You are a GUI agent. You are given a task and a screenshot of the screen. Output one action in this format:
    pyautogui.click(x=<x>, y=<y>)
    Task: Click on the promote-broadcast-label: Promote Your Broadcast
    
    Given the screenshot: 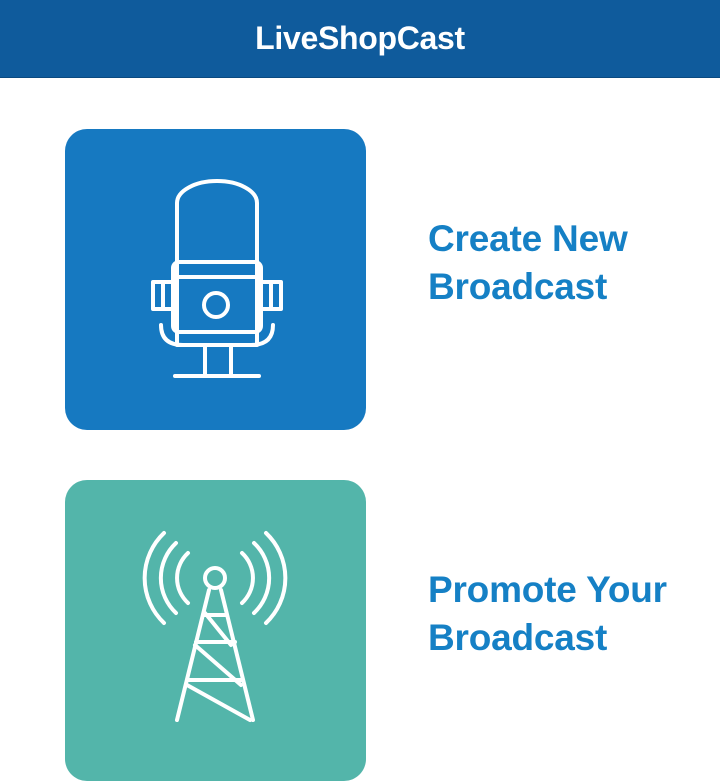 What is the action you would take?
    pyautogui.click(x=568, y=614)
    